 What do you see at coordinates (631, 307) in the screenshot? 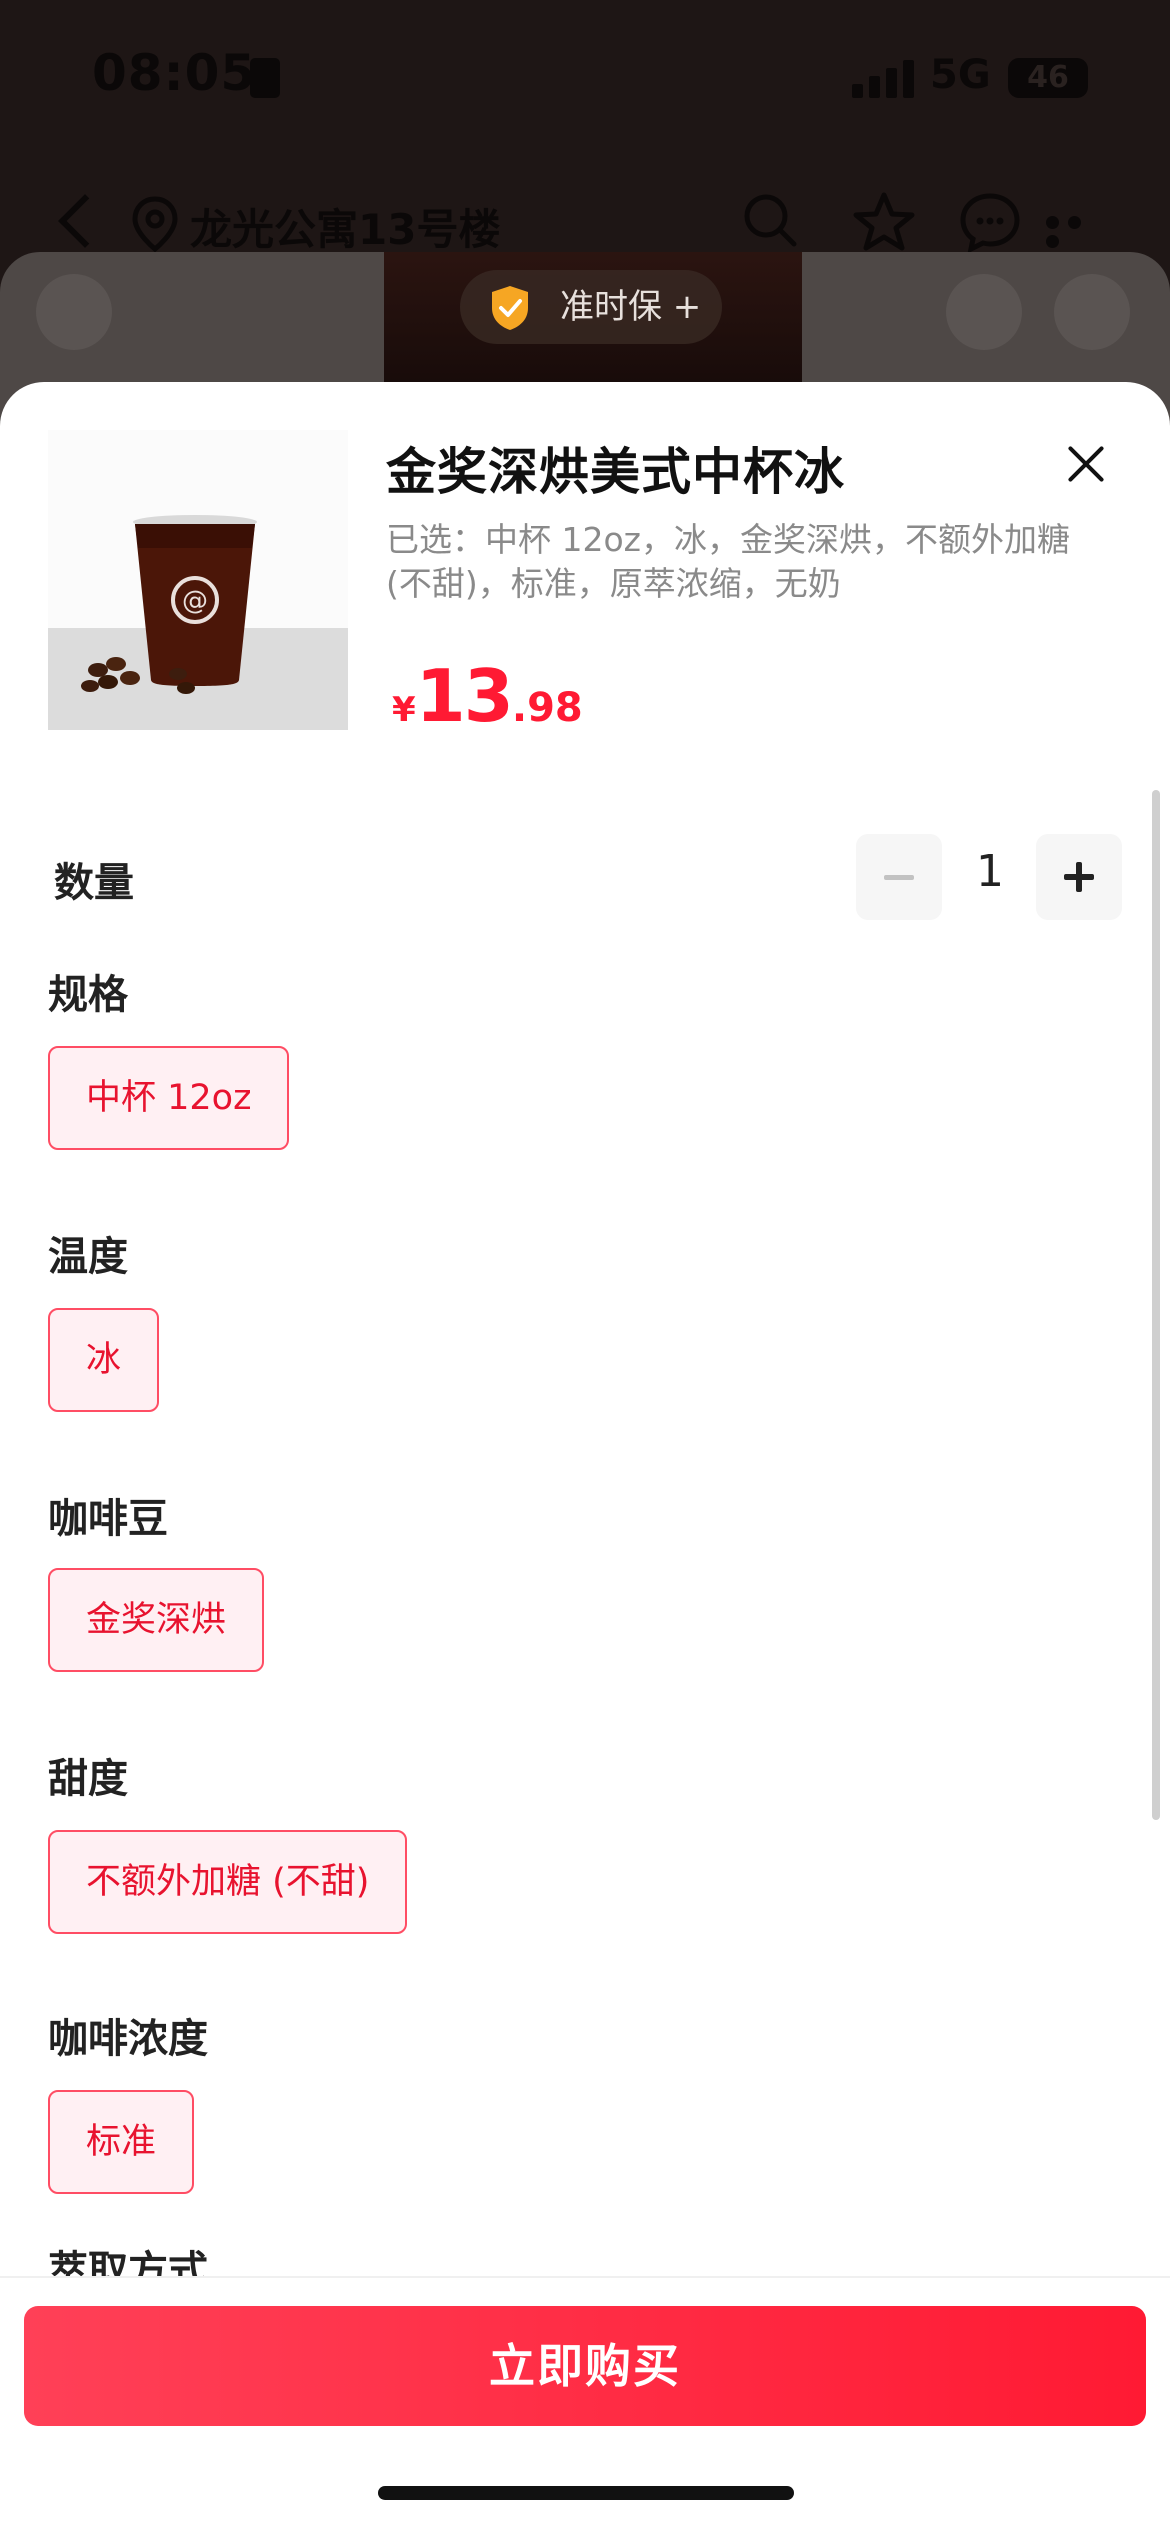
I see `ontime-label: 准时保 +` at bounding box center [631, 307].